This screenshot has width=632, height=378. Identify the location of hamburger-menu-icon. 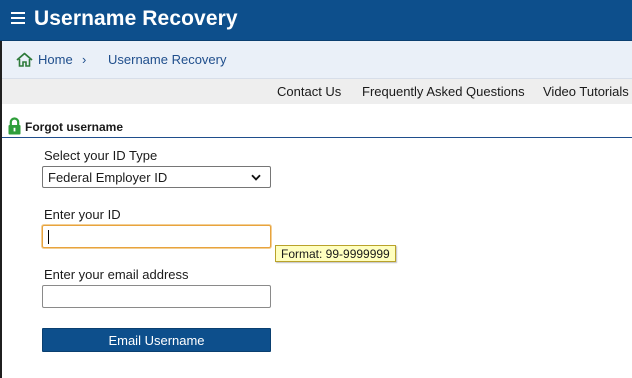
(19, 19).